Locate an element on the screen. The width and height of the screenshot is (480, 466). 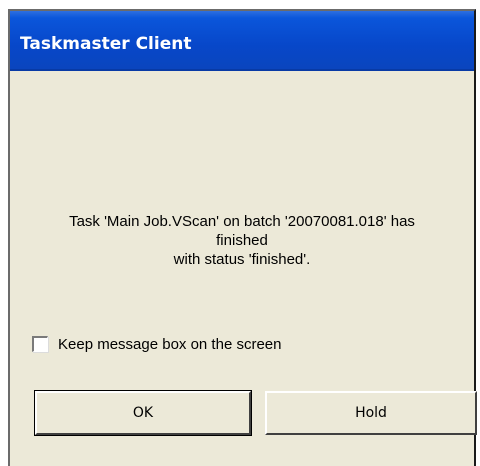
keep-message-checkbox is located at coordinates (40, 344).